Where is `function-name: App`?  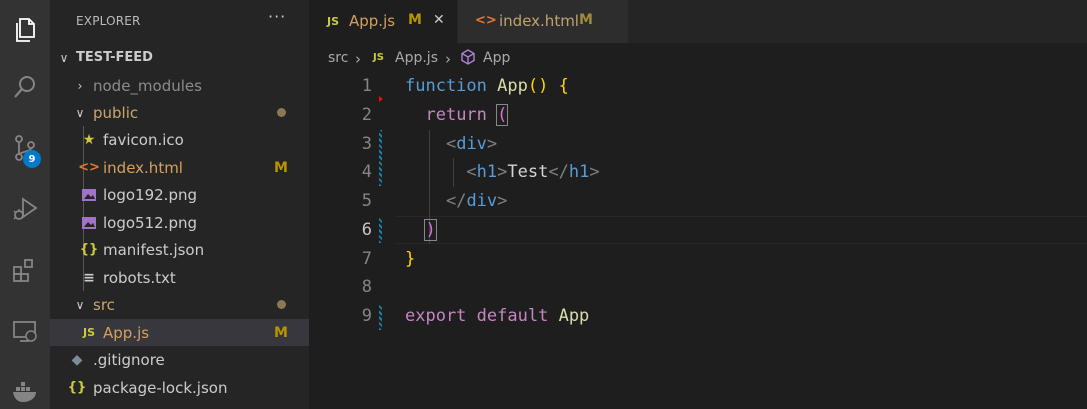
function-name: App is located at coordinates (512, 86).